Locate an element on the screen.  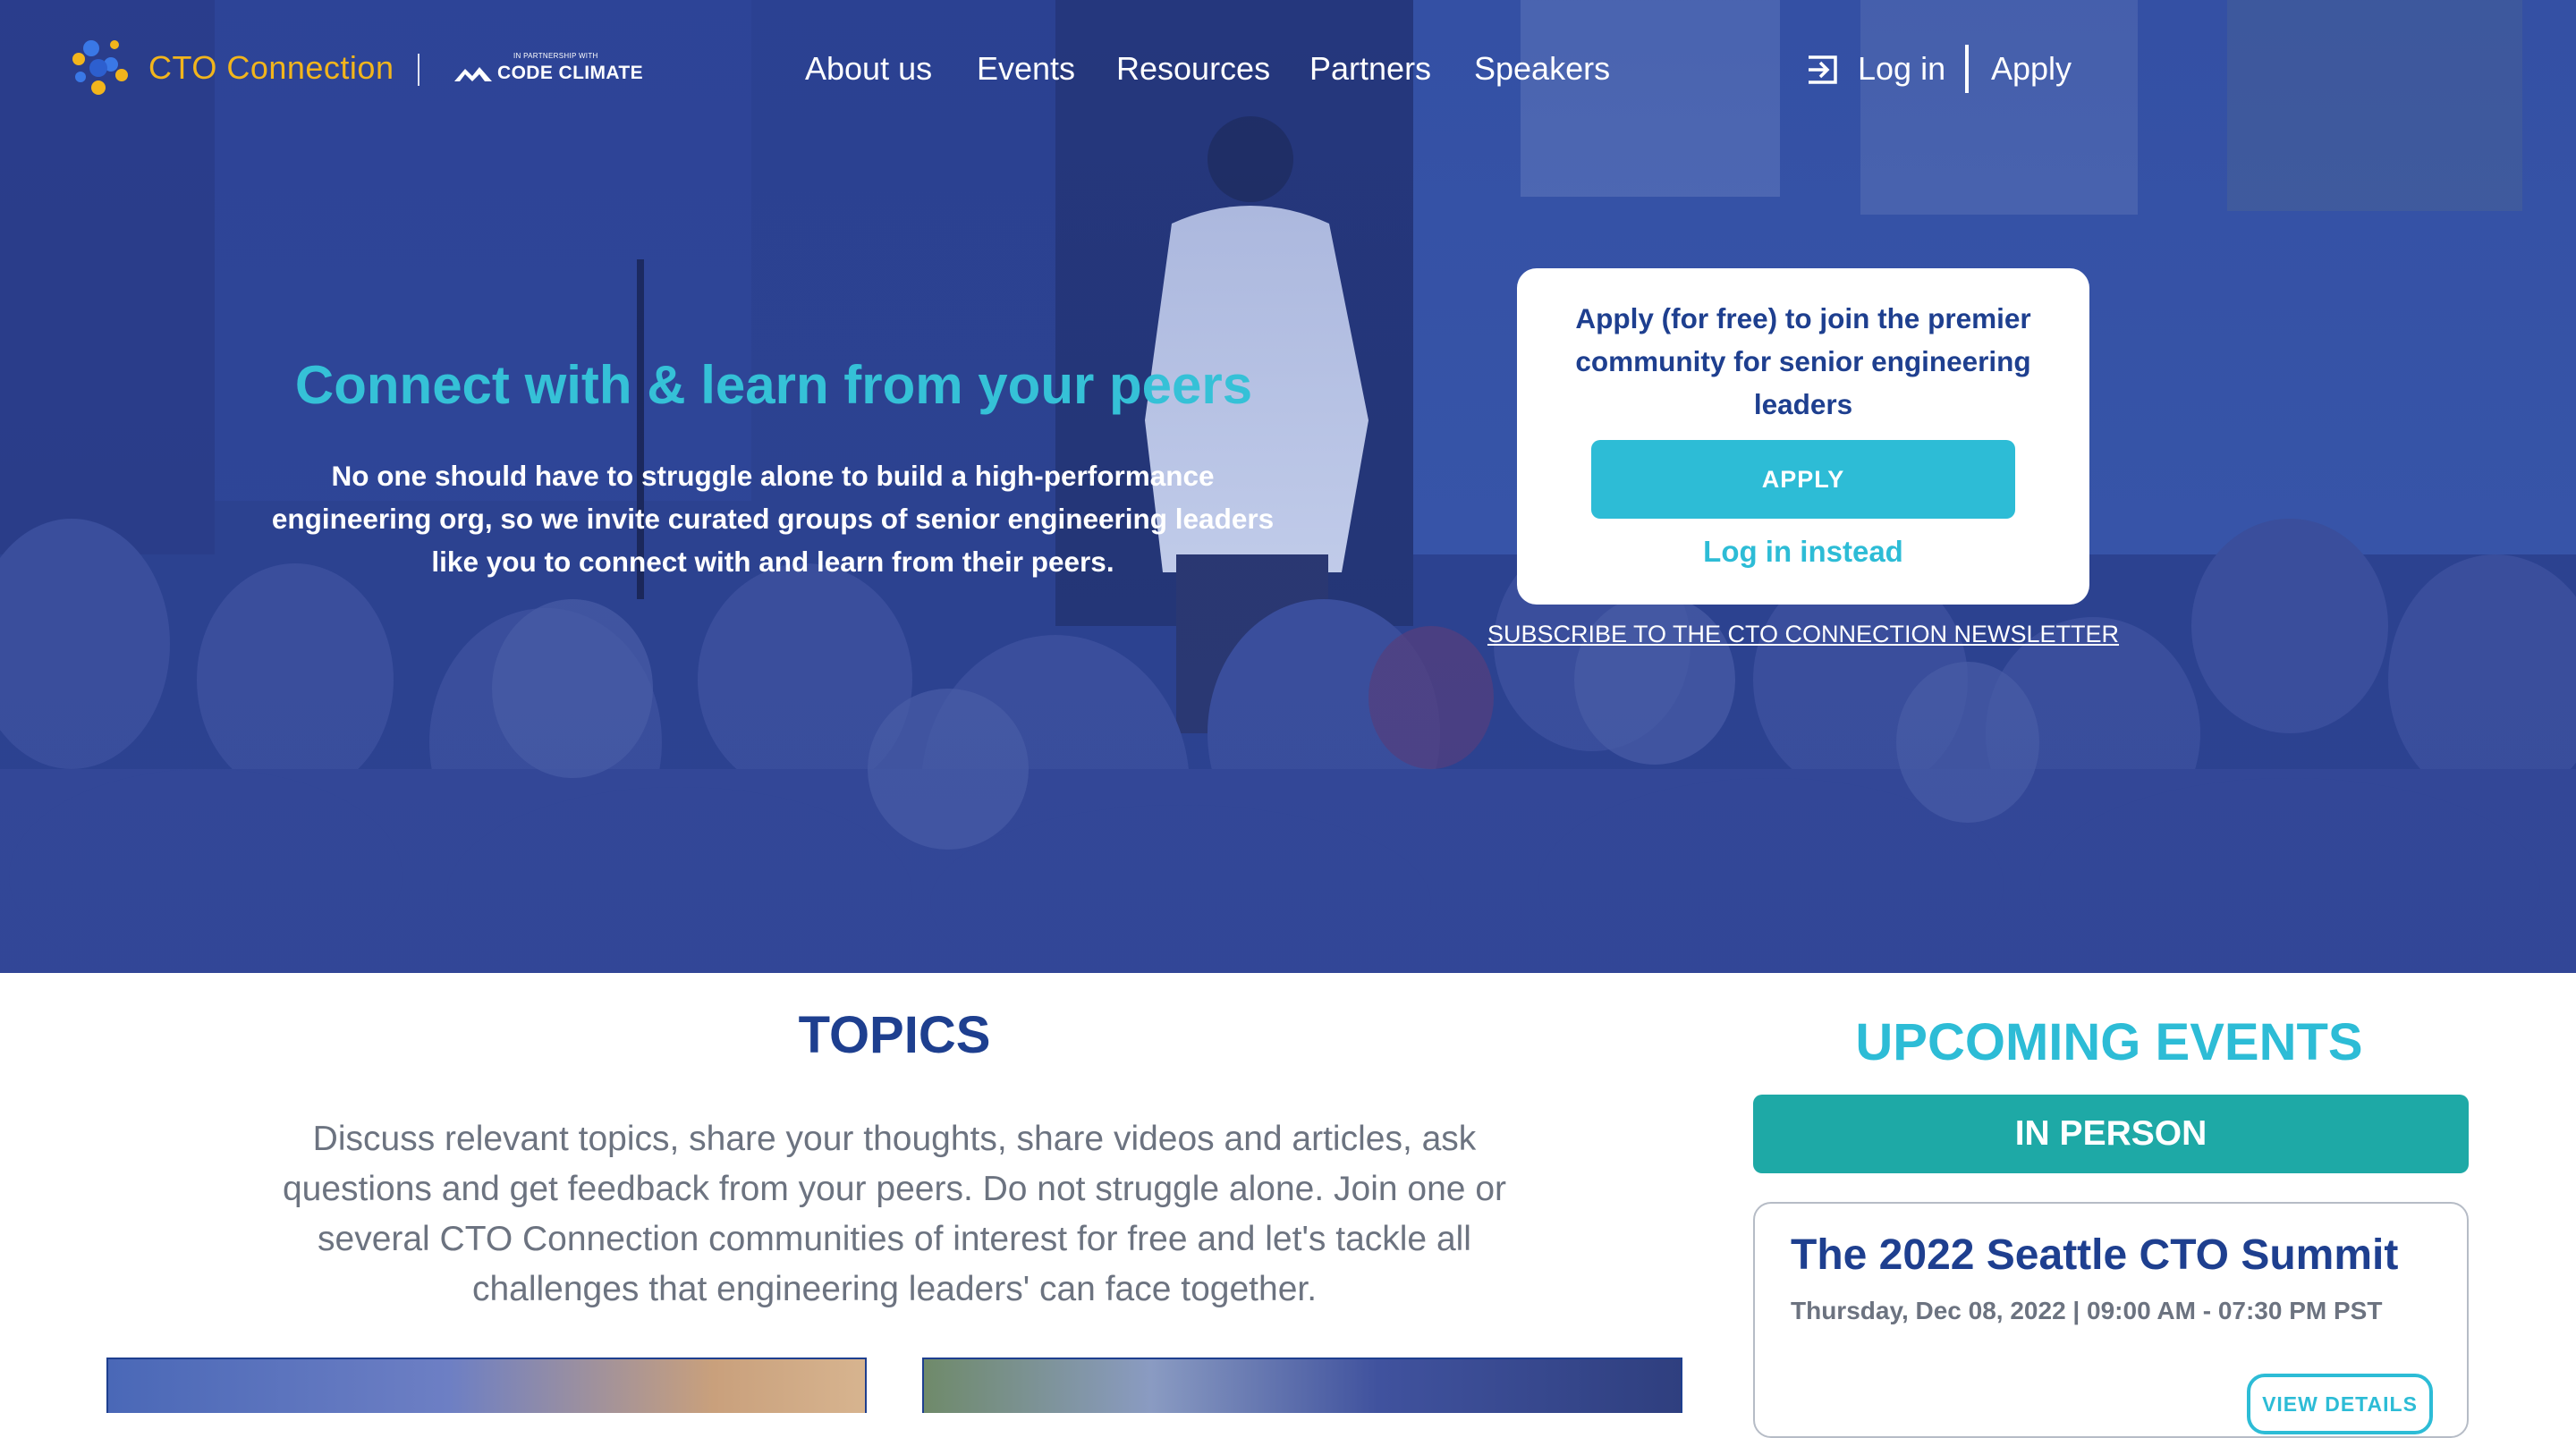
upcoming-events-title: UPCOMING EVENTS is located at coordinates (2109, 1042).